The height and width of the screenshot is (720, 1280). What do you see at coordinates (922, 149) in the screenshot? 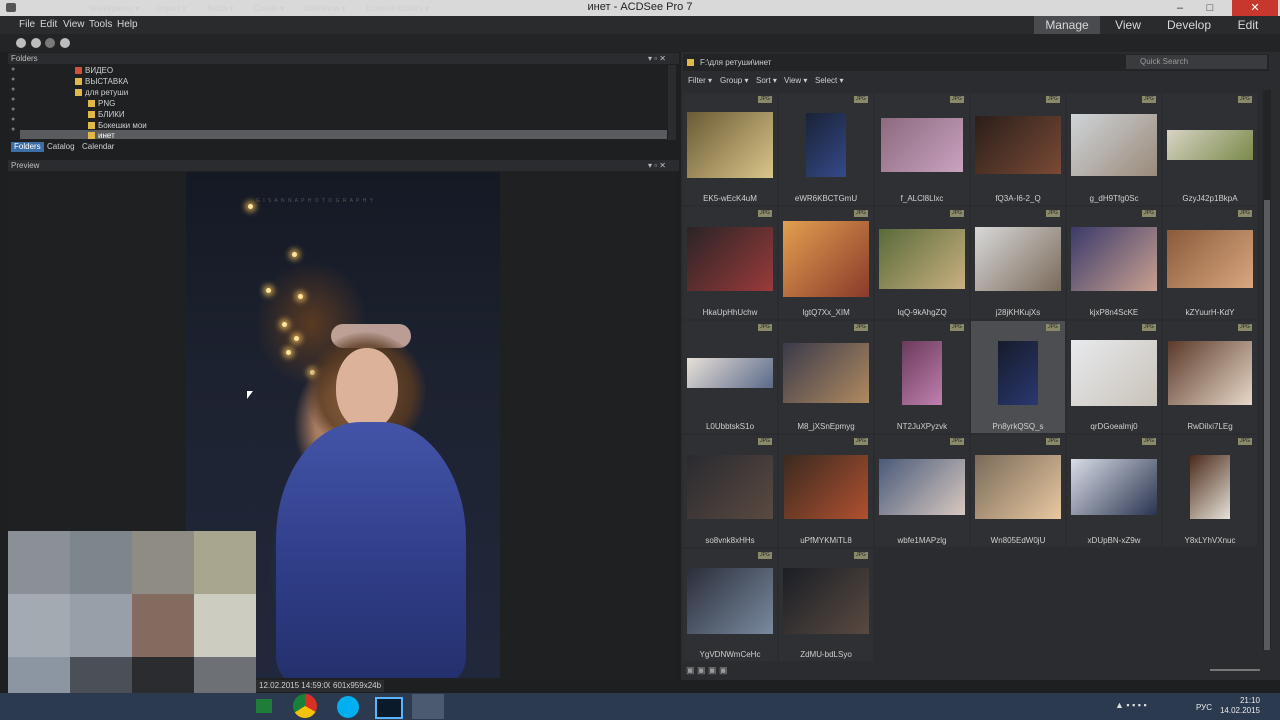
I see `thumbnail-item: JPG f_ALCl8Llxc` at bounding box center [922, 149].